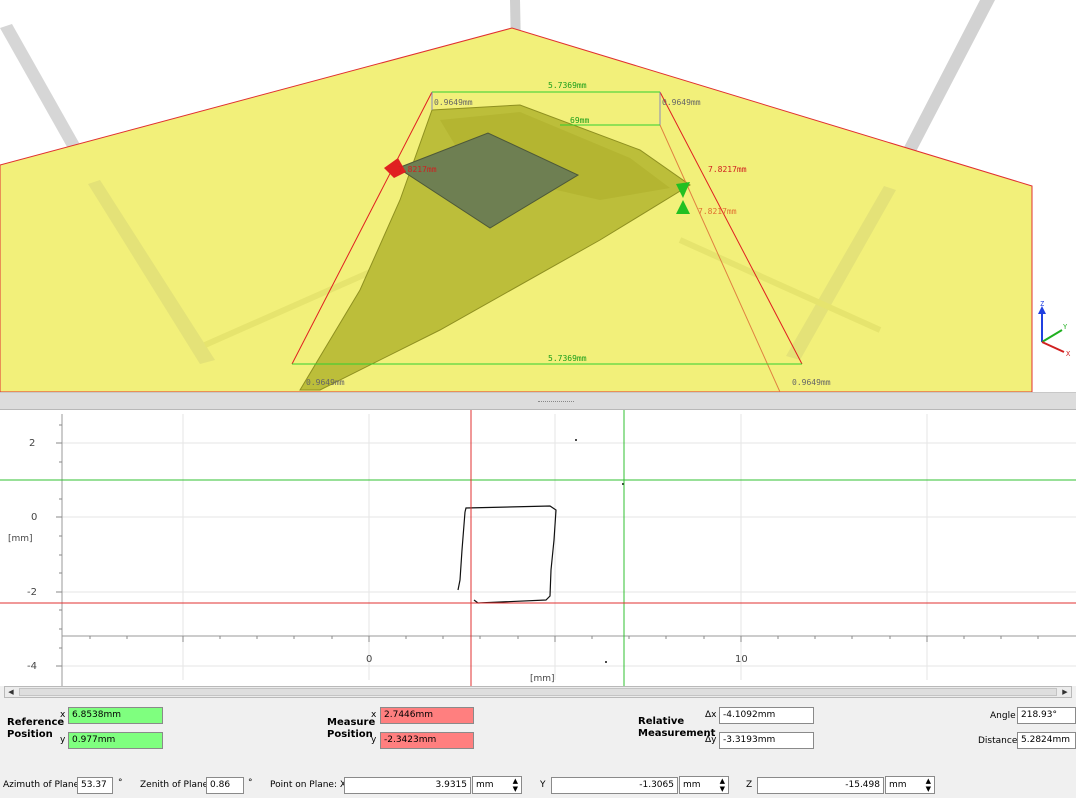  I want to click on azimuth-label: Azimuth of Plane, so click(41, 785).